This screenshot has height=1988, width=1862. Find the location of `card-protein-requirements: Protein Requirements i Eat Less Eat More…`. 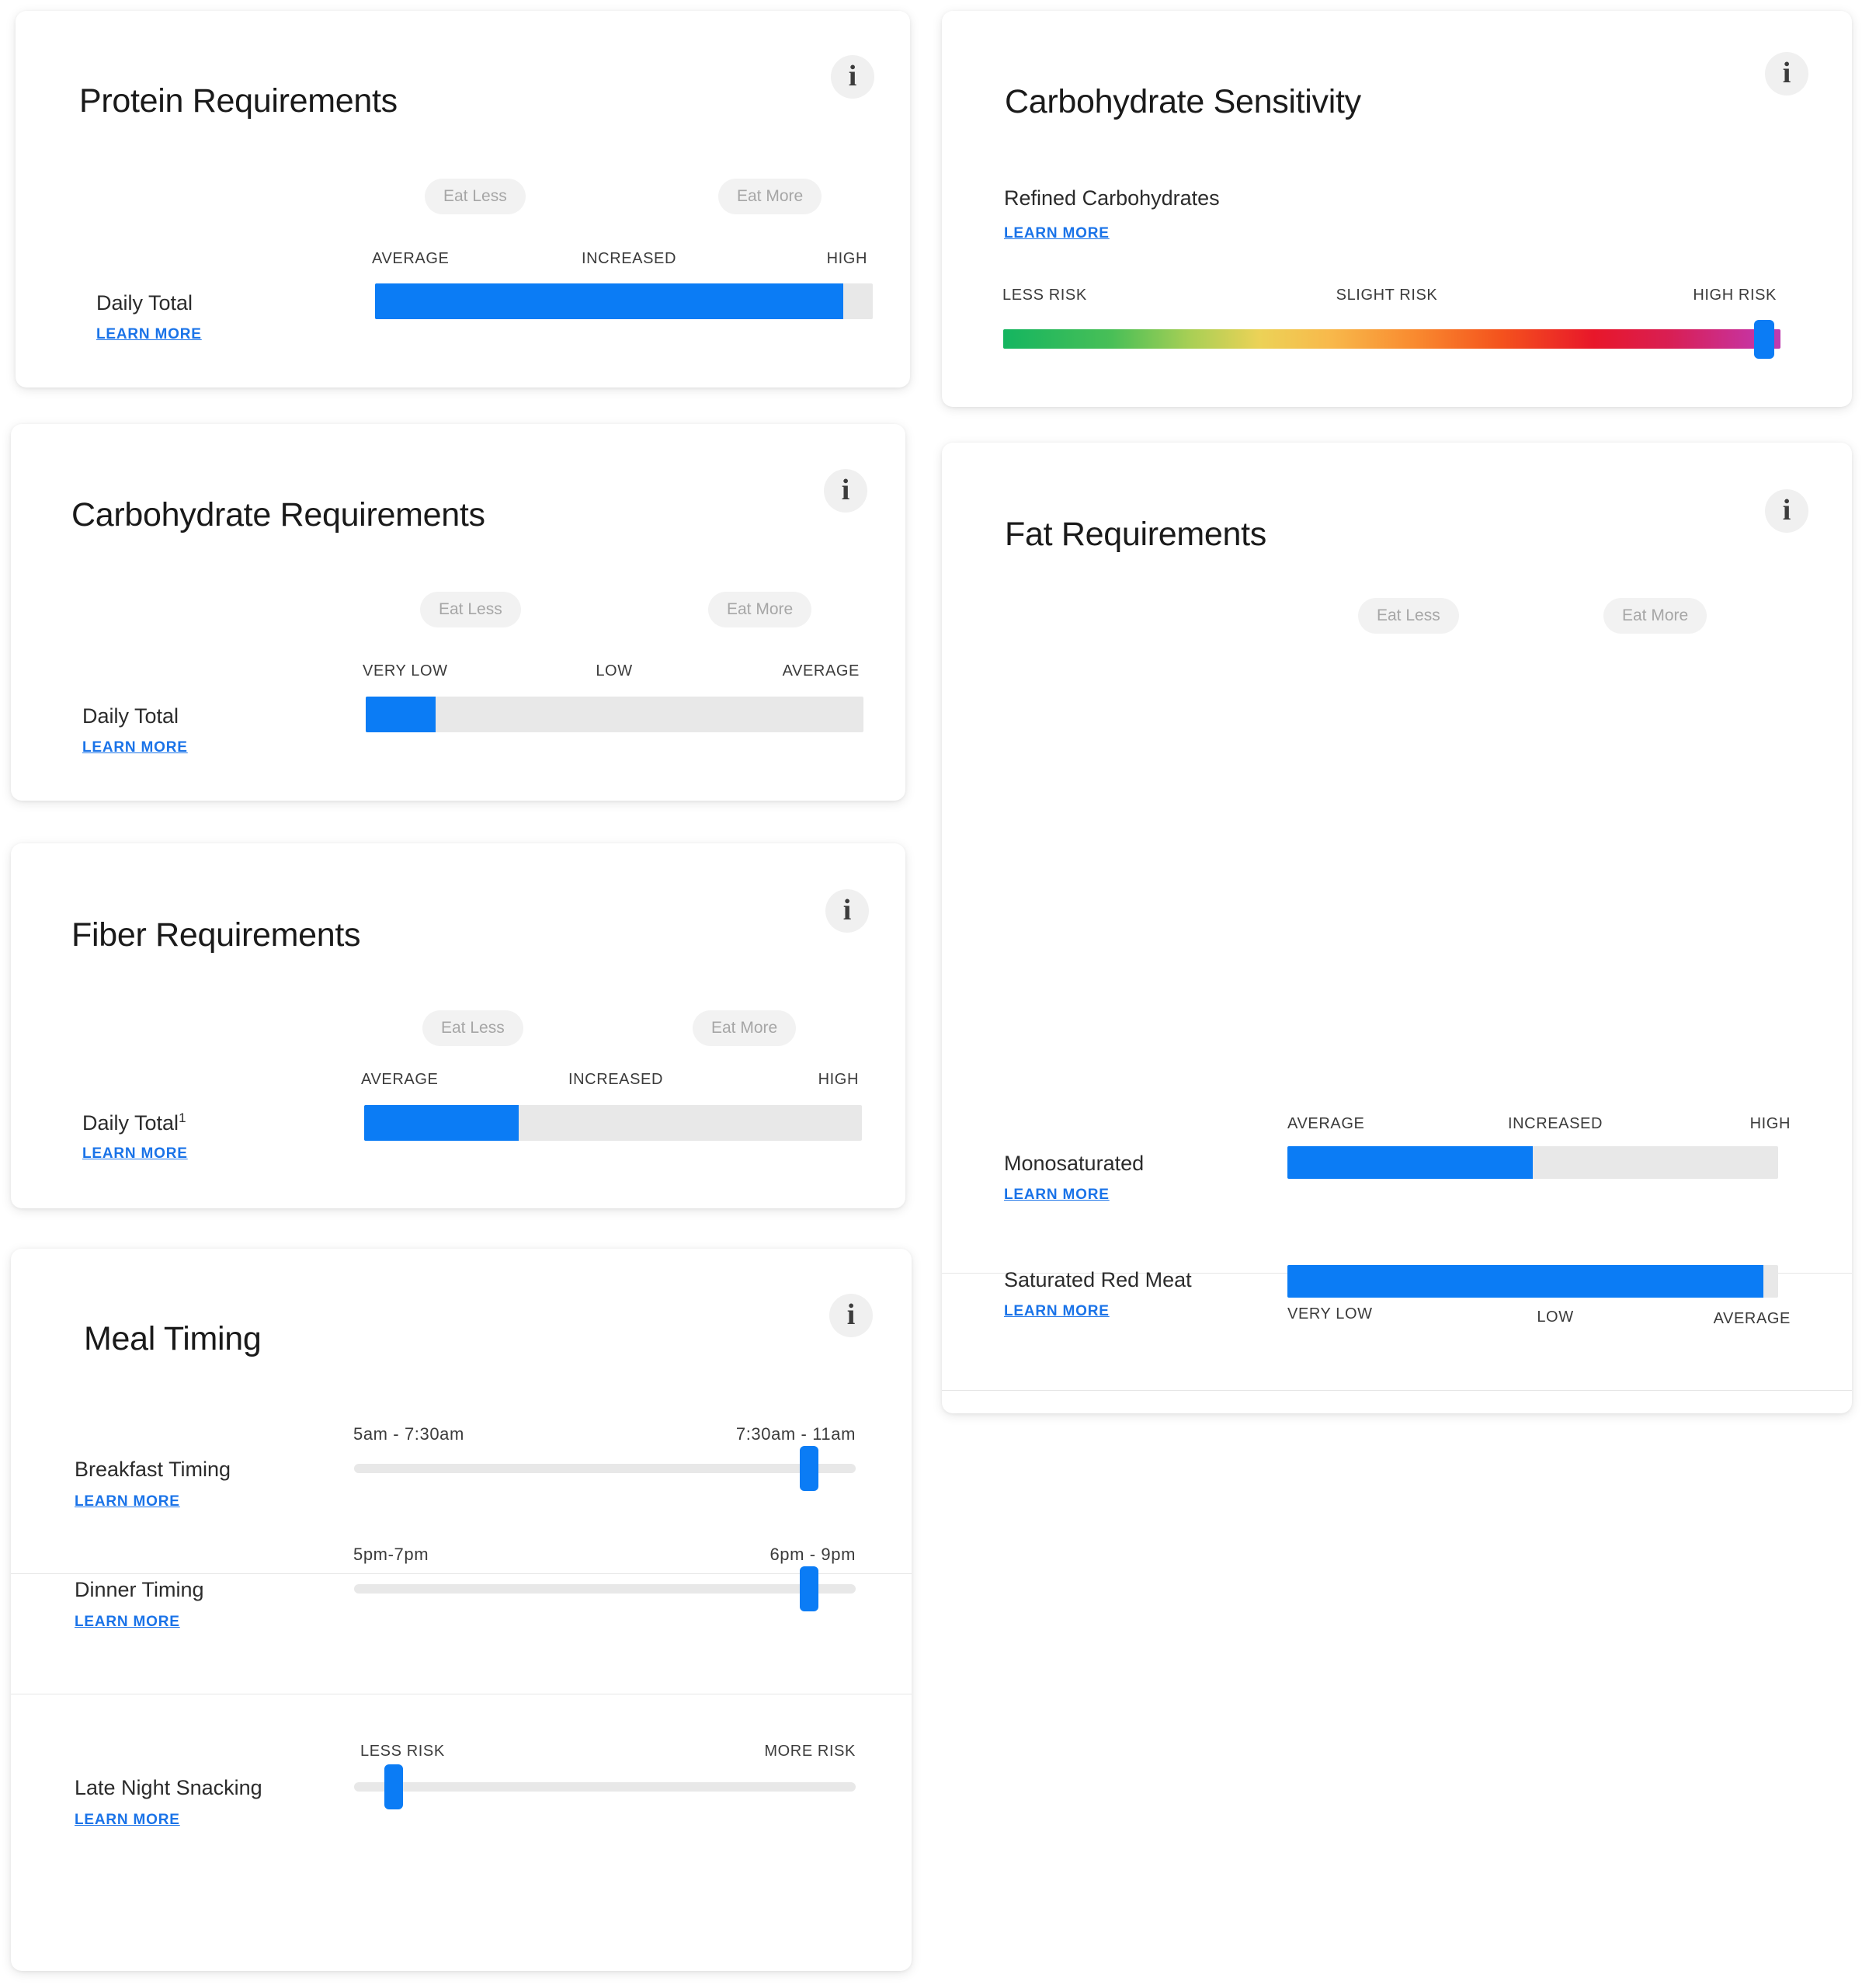

card-protein-requirements: Protein Requirements i Eat Less Eat More… is located at coordinates (463, 200).